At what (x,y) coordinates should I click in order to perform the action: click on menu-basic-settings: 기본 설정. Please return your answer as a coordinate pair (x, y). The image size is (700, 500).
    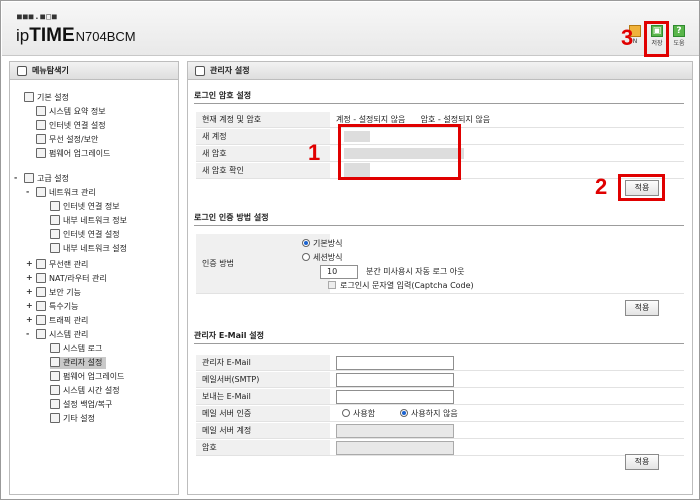
    Looking at the image, I should click on (46, 98).